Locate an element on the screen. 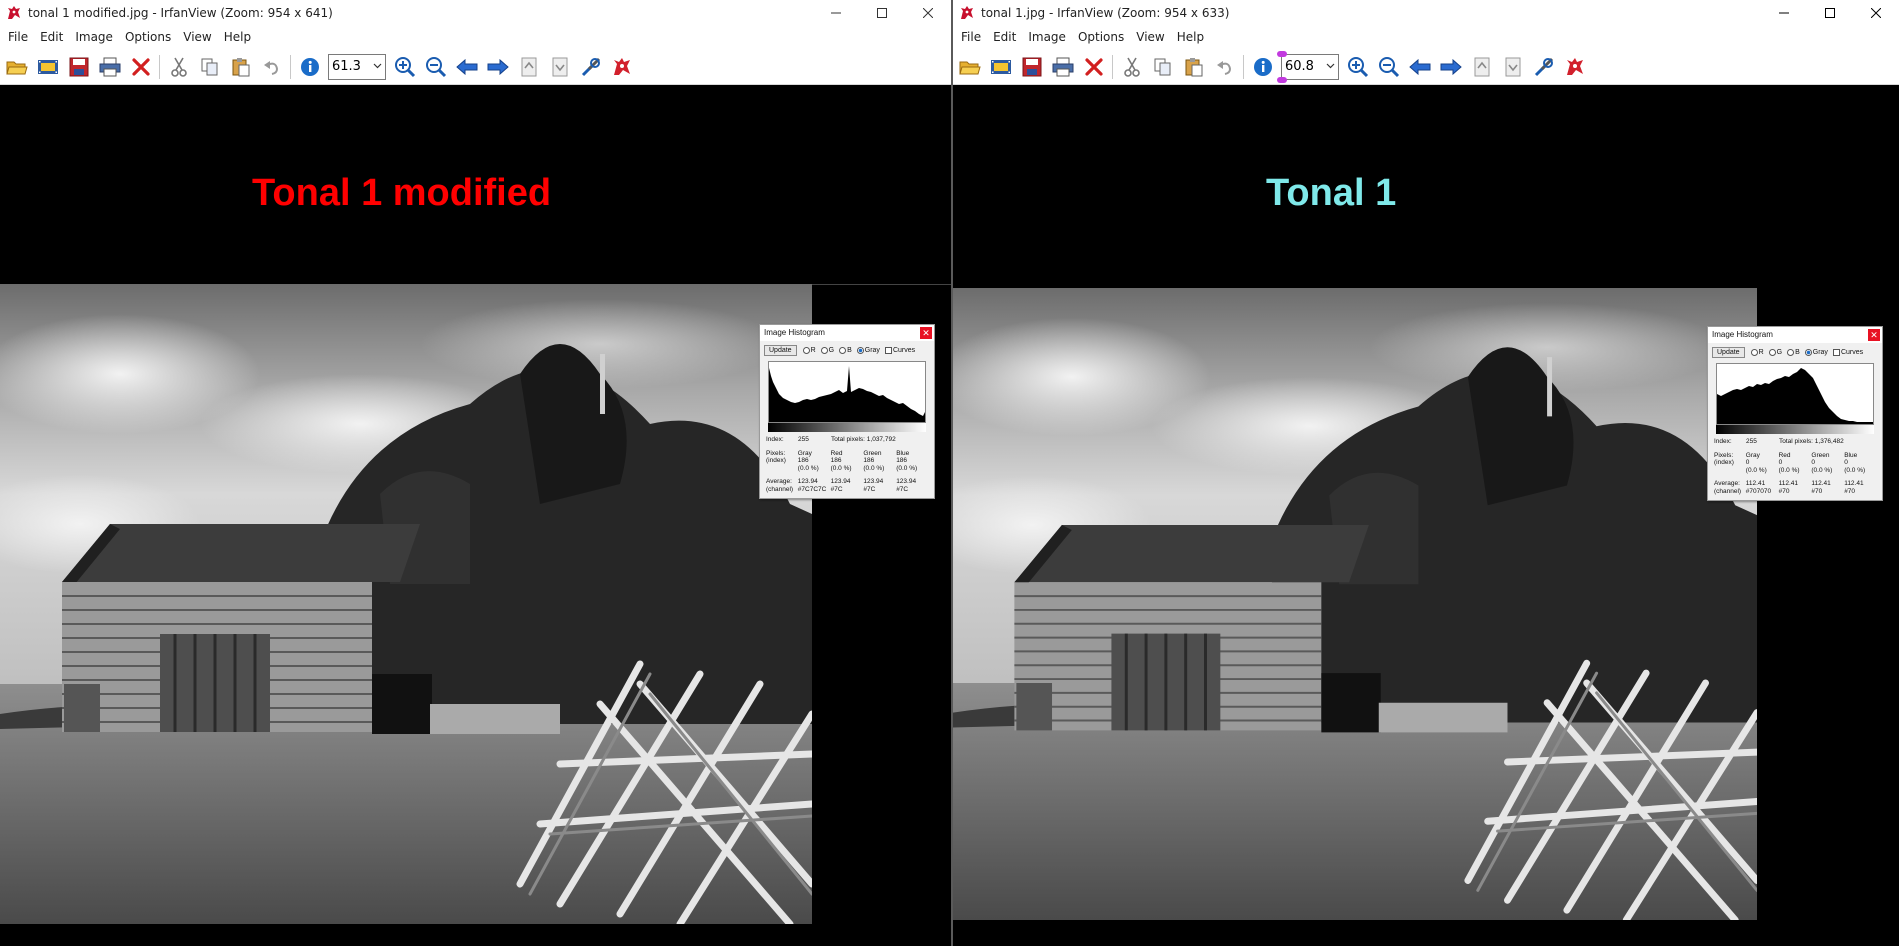  next-icon is located at coordinates (1451, 66).